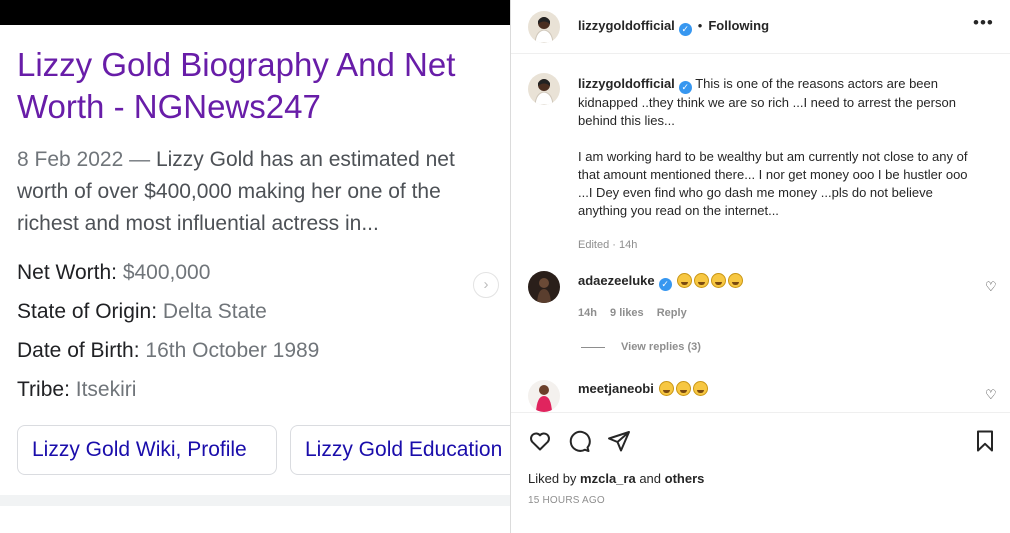 The image size is (1010, 533). I want to click on fact-value: Itsekiri, so click(106, 389).